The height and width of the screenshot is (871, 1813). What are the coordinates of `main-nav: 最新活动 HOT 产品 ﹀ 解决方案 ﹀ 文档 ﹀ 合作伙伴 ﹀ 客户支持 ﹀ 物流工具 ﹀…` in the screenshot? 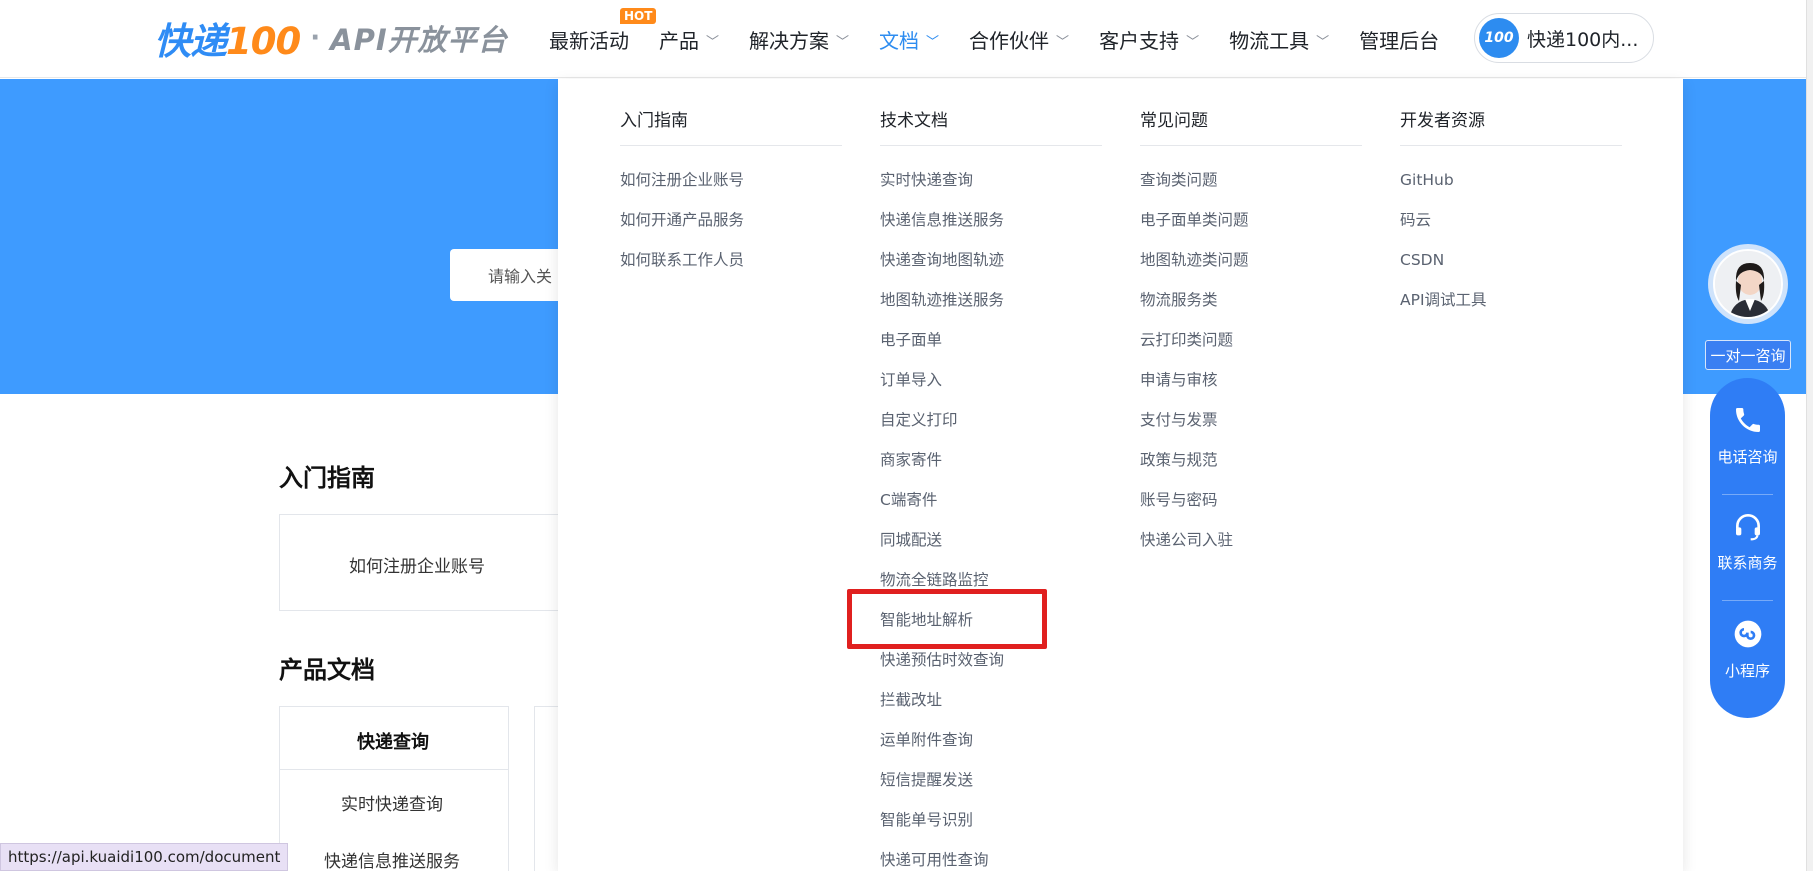 It's located at (1009, 31).